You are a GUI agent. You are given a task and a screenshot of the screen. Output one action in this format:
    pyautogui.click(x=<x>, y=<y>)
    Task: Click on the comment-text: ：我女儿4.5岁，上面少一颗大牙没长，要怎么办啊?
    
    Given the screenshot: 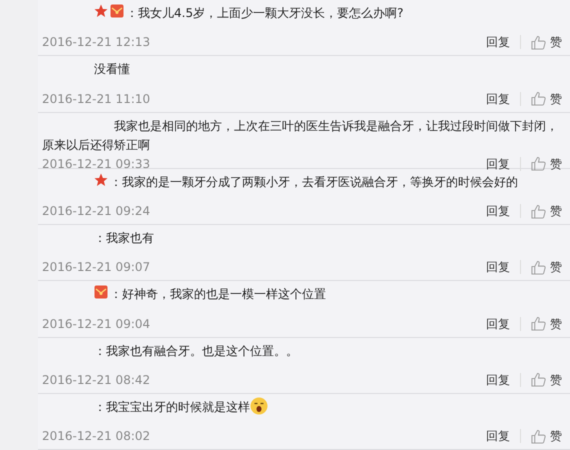 What is the action you would take?
    pyautogui.click(x=265, y=13)
    